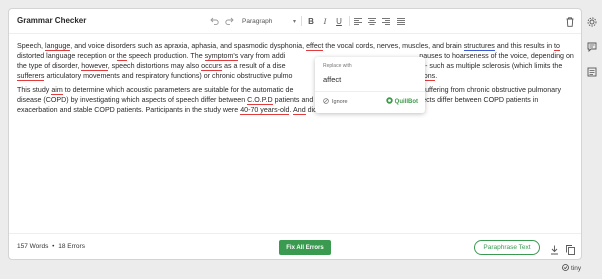 The image size is (602, 279). I want to click on tiny-label: tiny, so click(576, 268).